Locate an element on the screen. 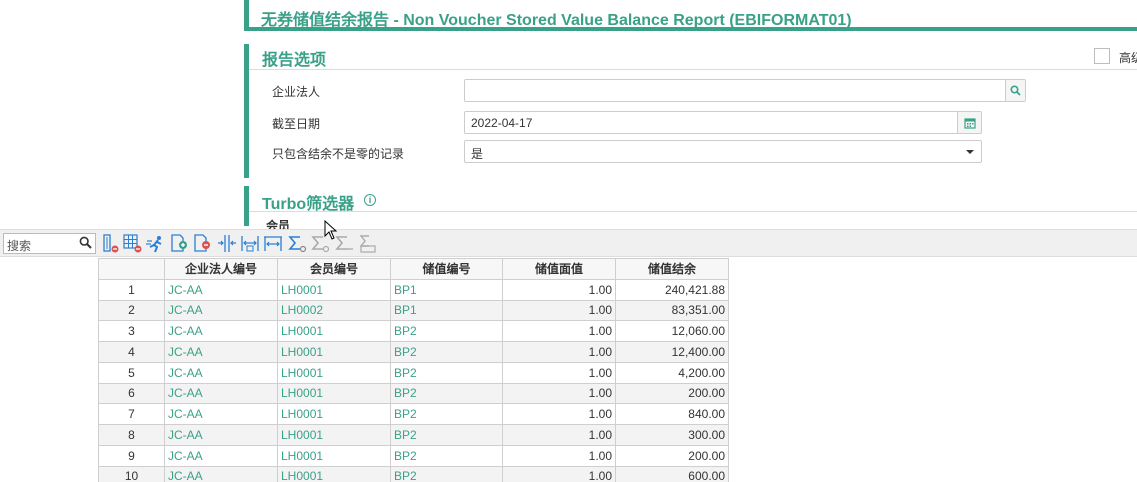 The height and width of the screenshot is (482, 1137). calendar-icon is located at coordinates (969, 122).